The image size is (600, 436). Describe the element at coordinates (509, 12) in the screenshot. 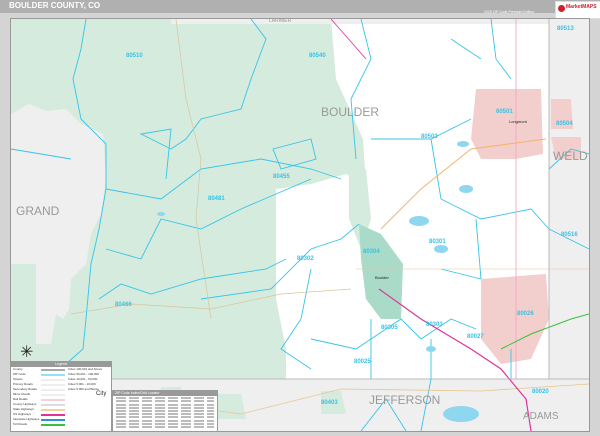

I see `edition-label: 2020 ZIP Code Premium Edition` at that location.